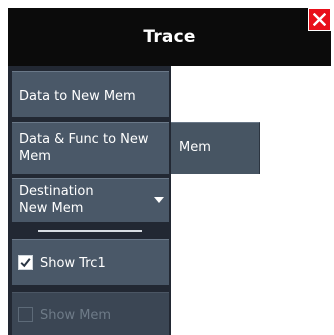 This screenshot has height=335, width=334. Describe the element at coordinates (195, 147) in the screenshot. I see `submenu-item-mem: Mem` at that location.